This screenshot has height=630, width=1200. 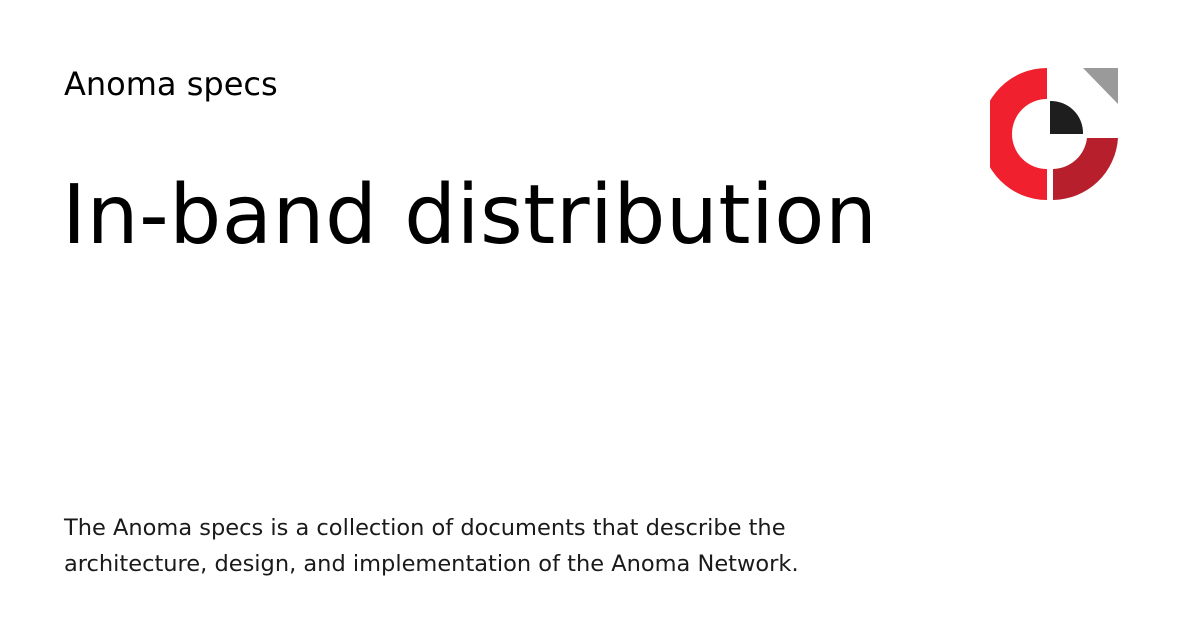 What do you see at coordinates (1085, 169) in the screenshot?
I see `logo-dark-red-arc` at bounding box center [1085, 169].